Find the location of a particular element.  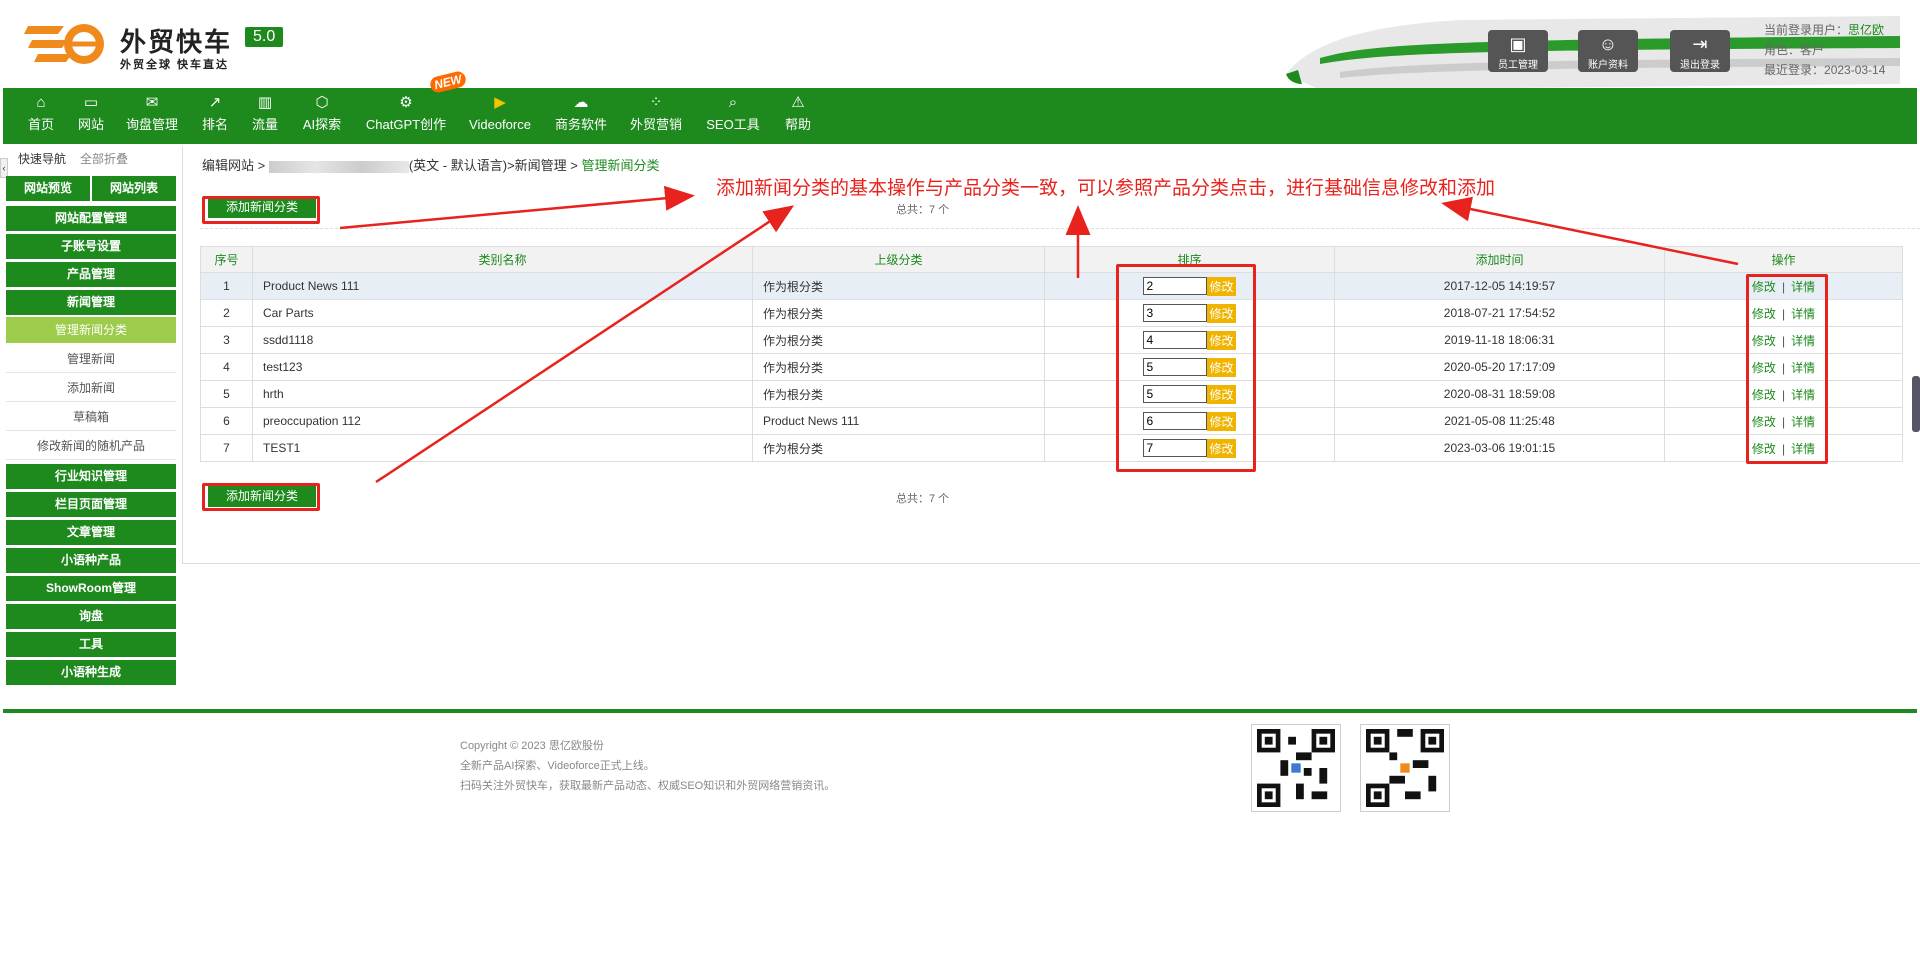

user-name: 思亿欧 is located at coordinates (1866, 30).